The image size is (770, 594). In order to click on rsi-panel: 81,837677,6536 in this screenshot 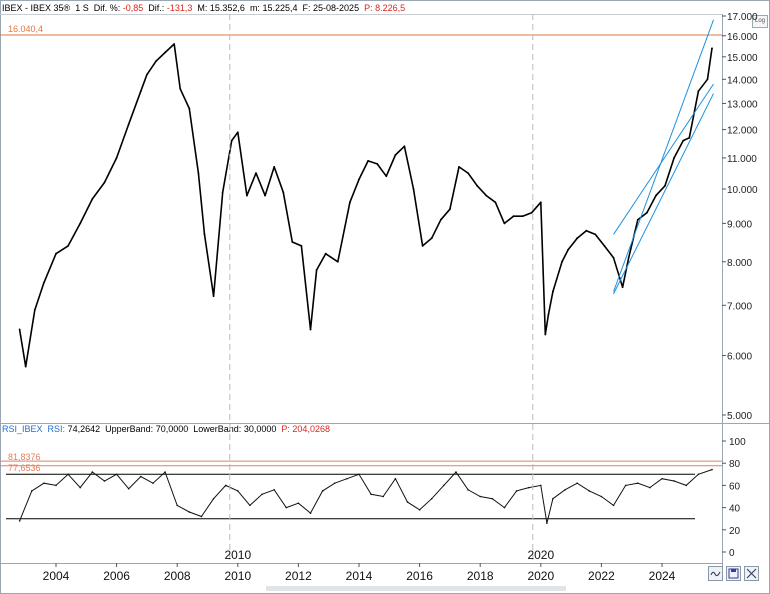, I will do `click(361, 488)`.